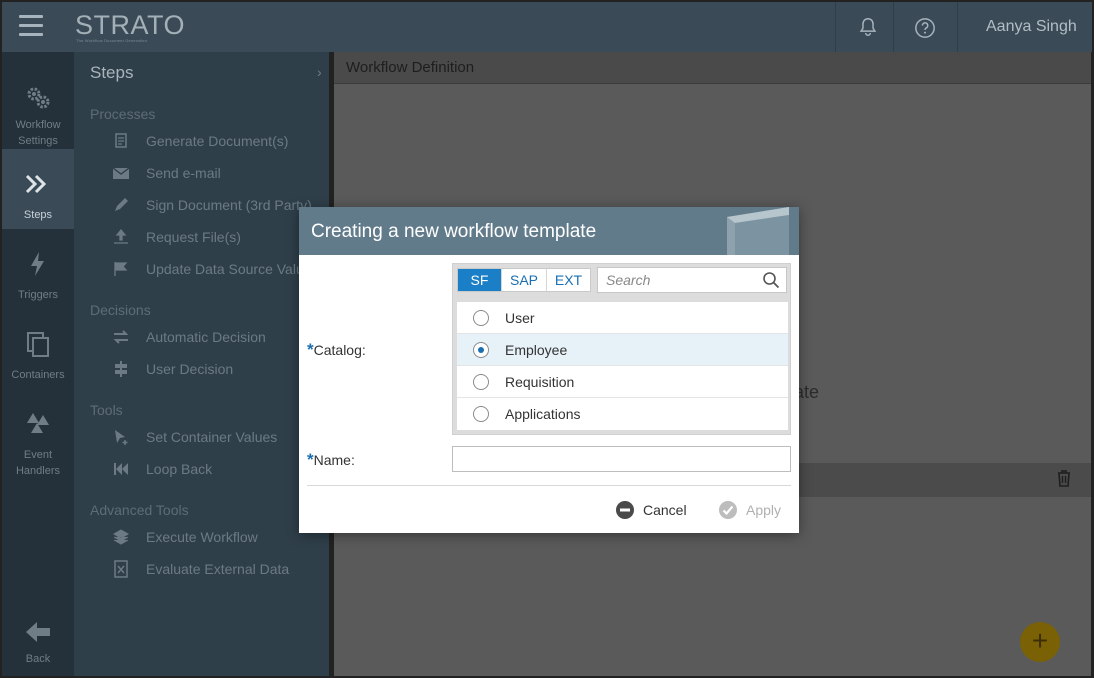 The width and height of the screenshot is (1094, 678). Describe the element at coordinates (38, 344) in the screenshot. I see `containers-icon` at that location.